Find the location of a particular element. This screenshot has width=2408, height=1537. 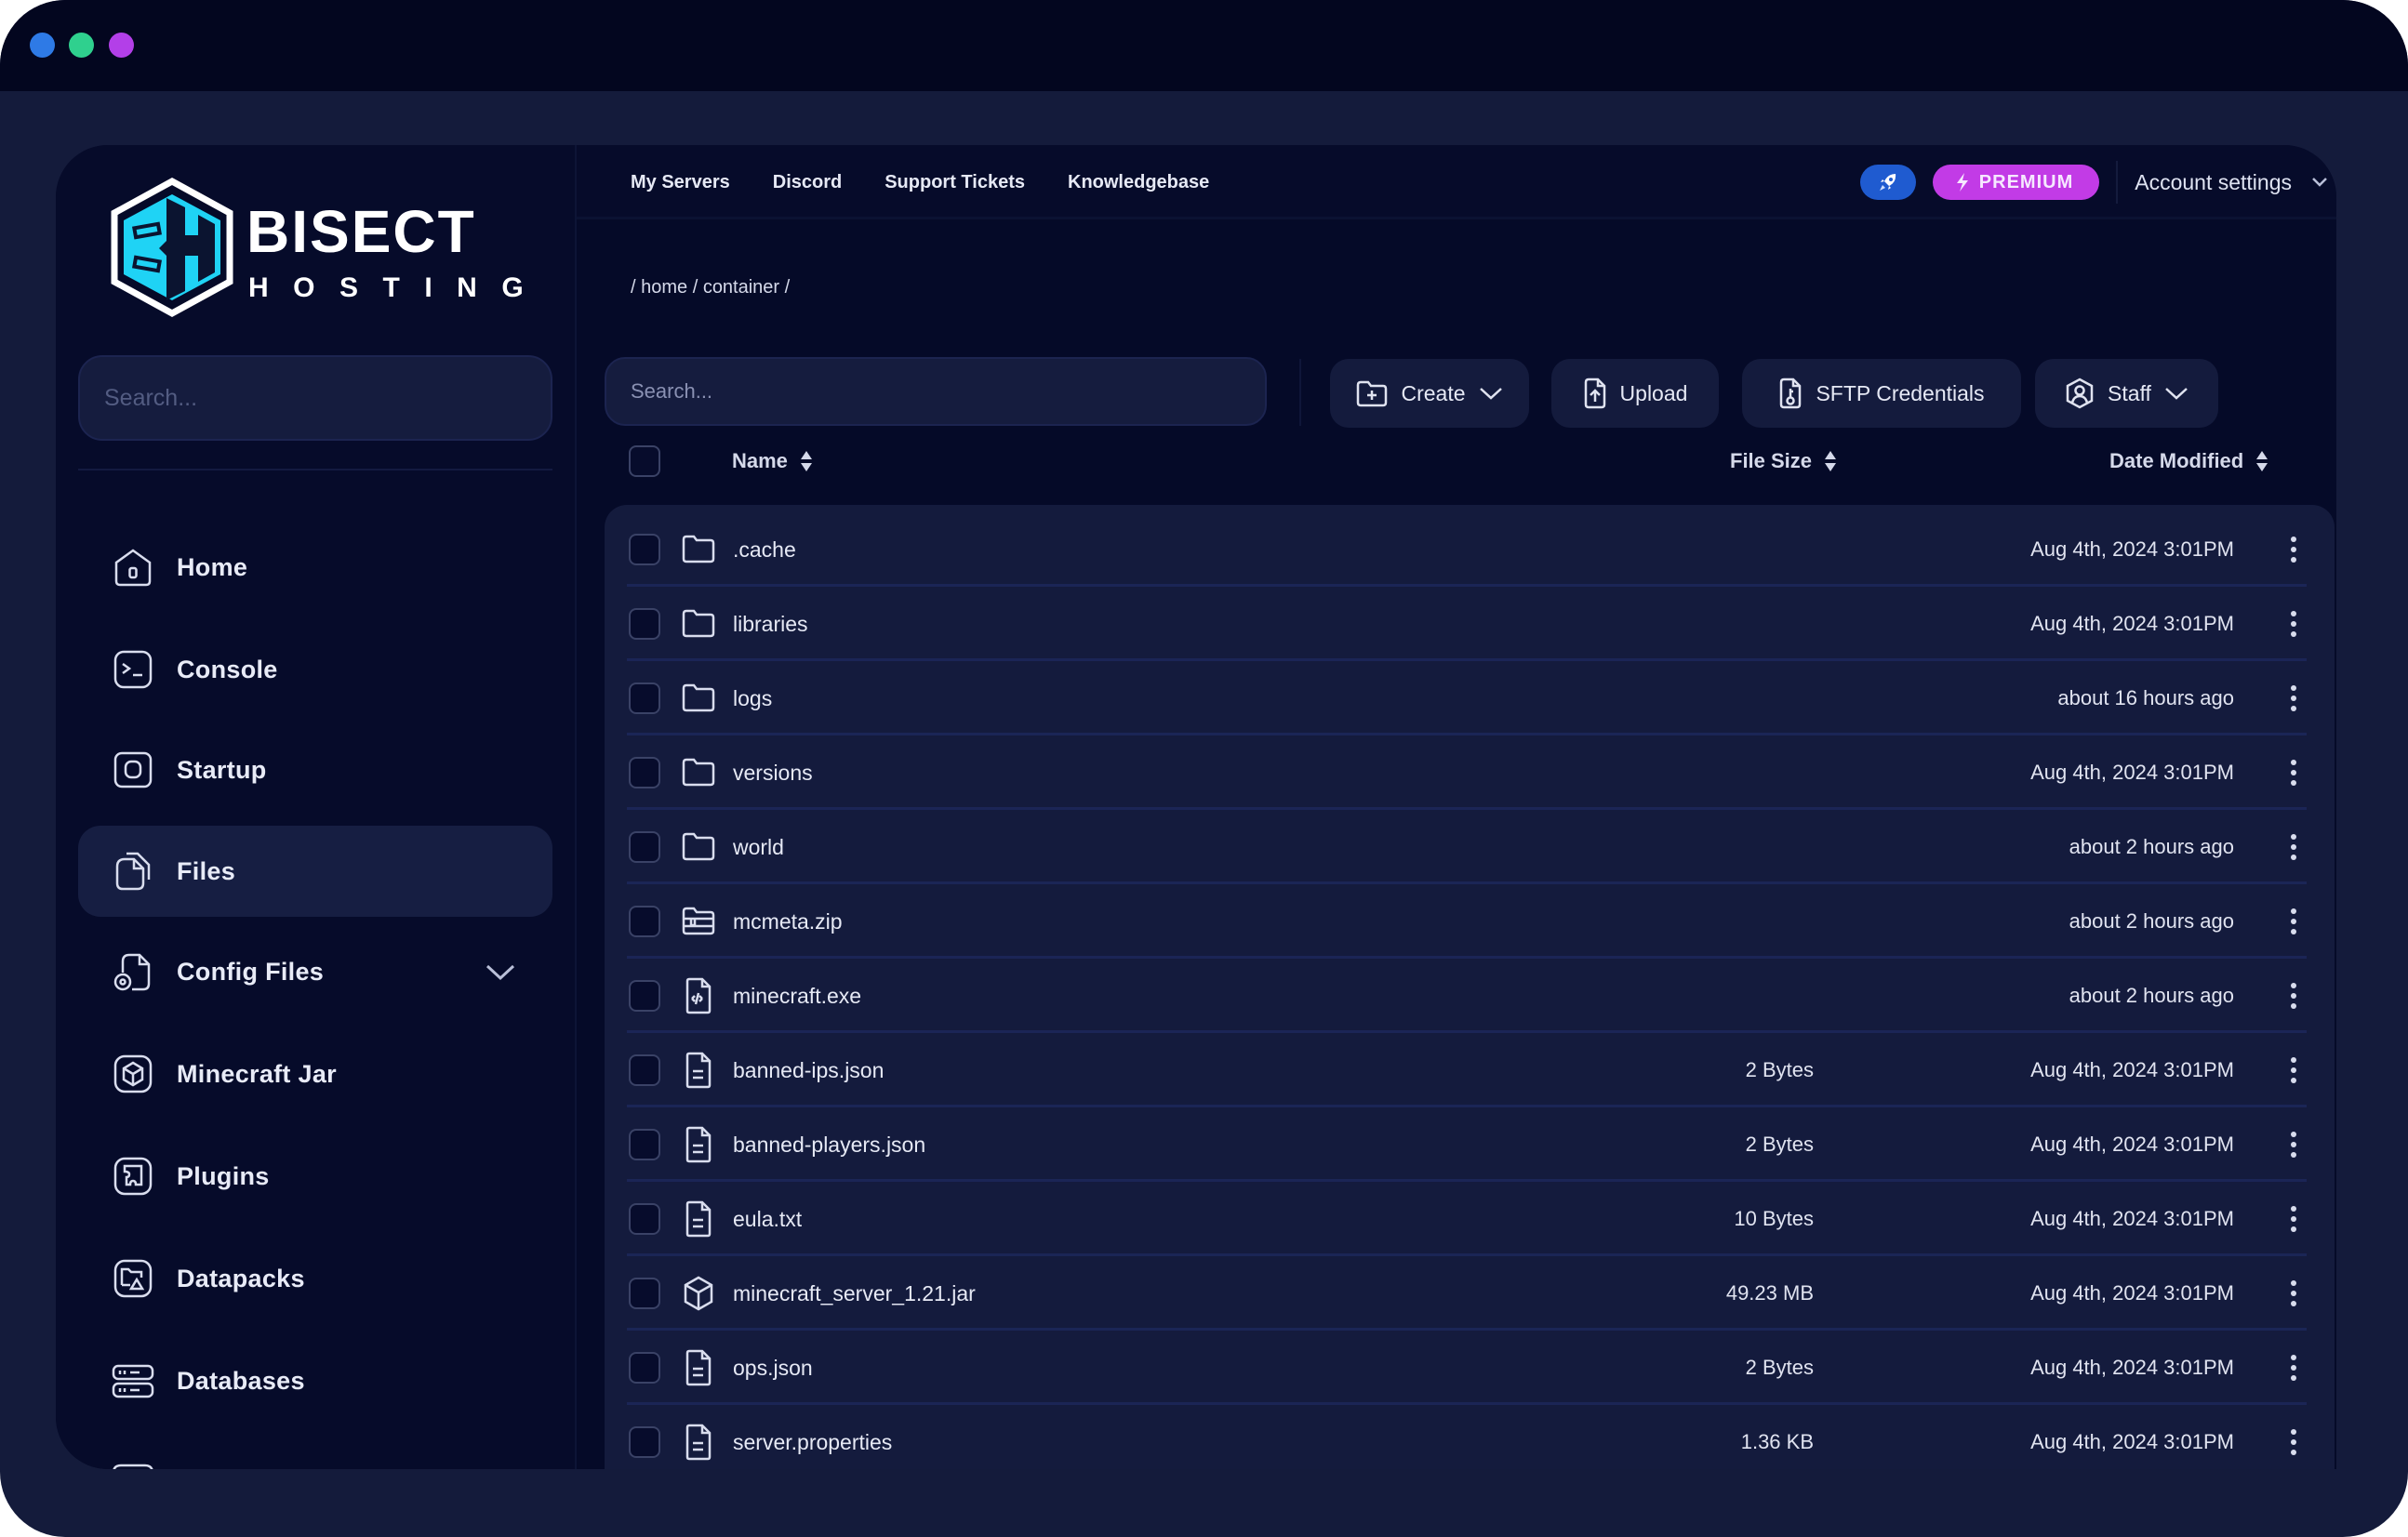

column-header-name: Name is located at coordinates (773, 461).